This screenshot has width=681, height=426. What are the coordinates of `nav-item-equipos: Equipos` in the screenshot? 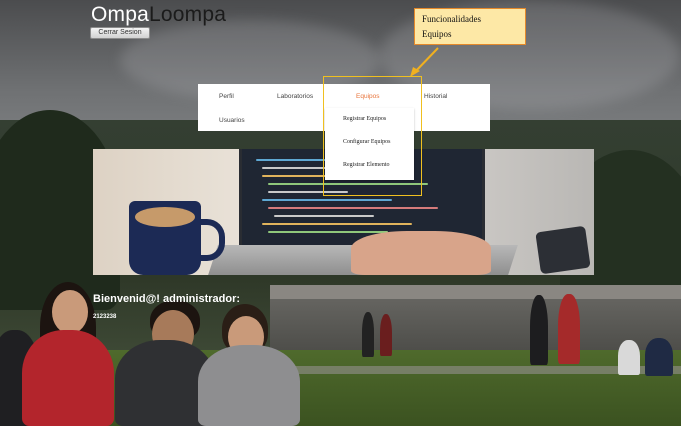 It's located at (368, 96).